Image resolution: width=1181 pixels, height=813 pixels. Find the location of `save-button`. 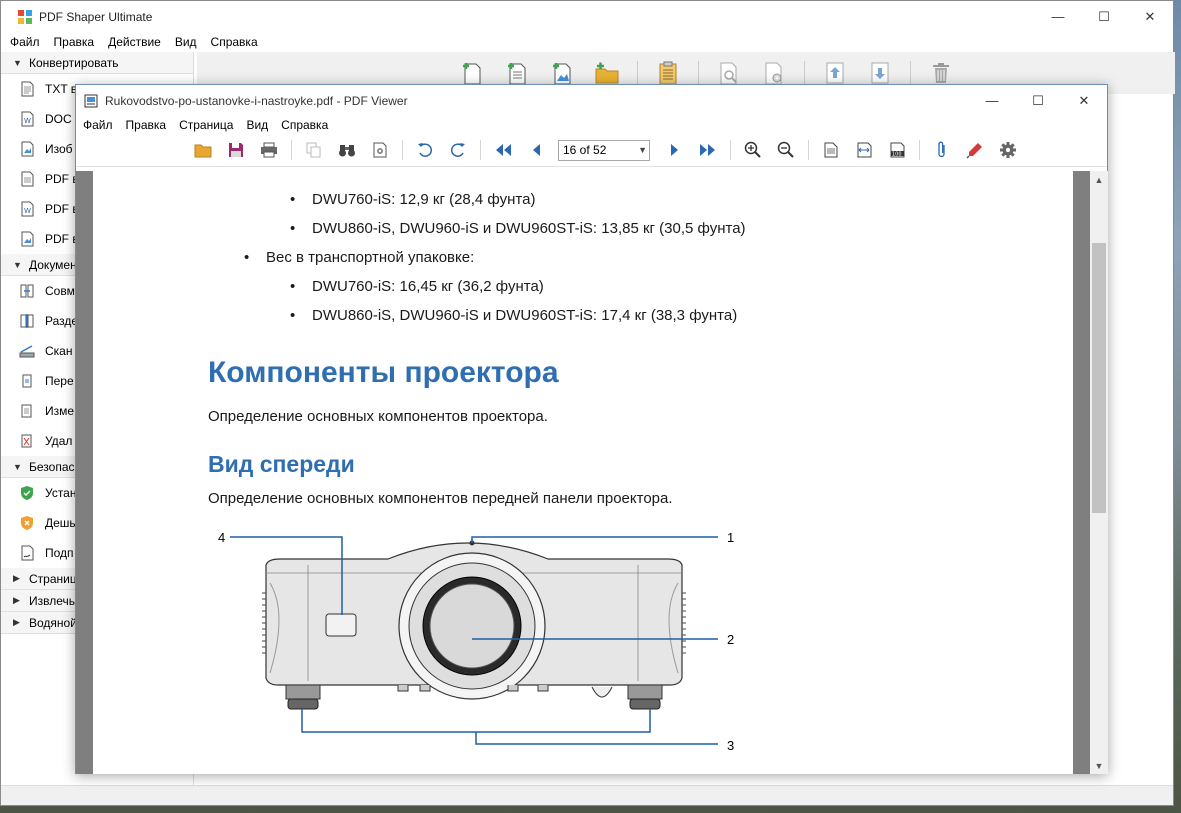

save-button is located at coordinates (236, 150).